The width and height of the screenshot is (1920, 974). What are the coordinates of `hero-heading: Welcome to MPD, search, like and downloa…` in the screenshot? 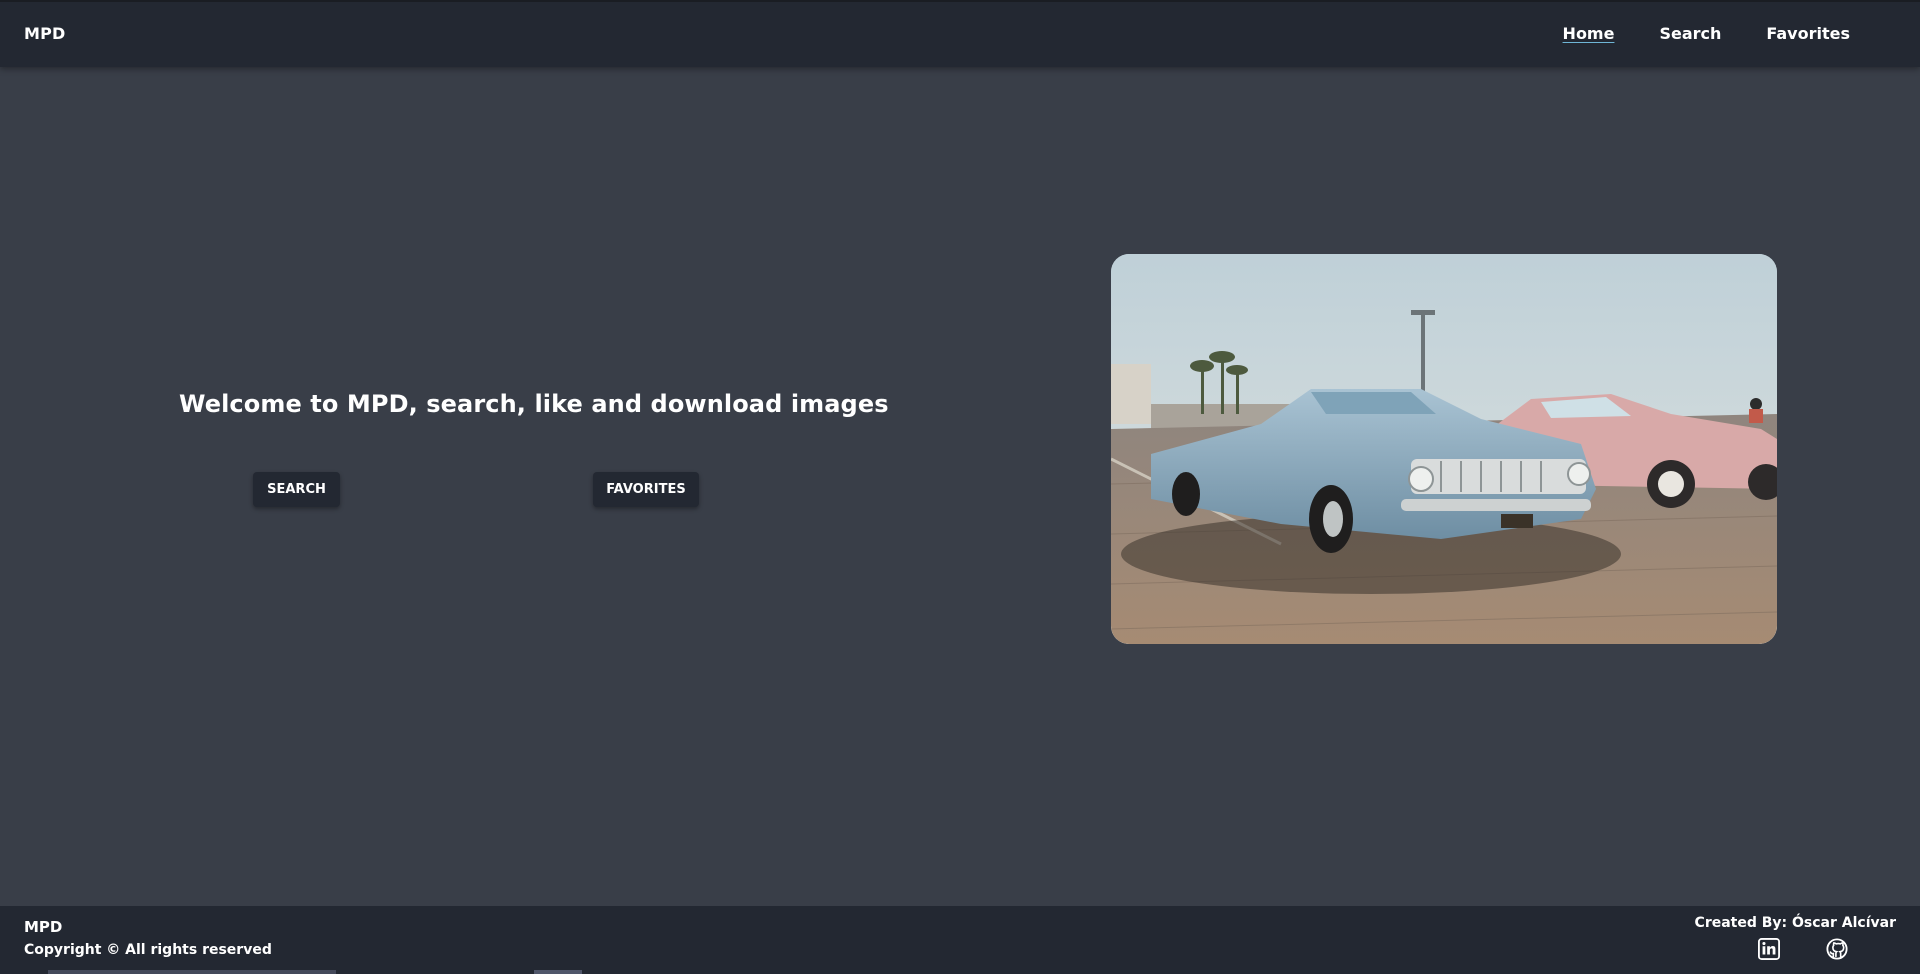 It's located at (534, 404).